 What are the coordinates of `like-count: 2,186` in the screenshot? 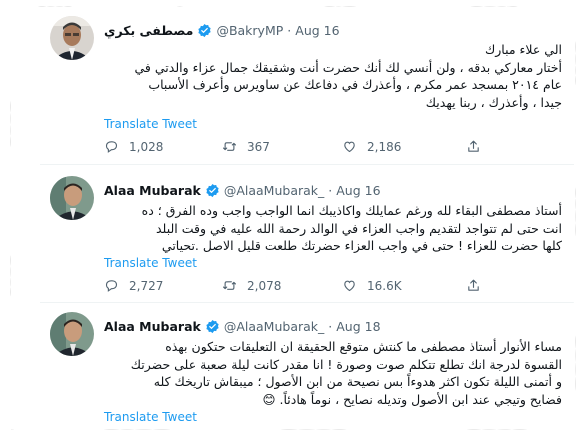 It's located at (384, 146).